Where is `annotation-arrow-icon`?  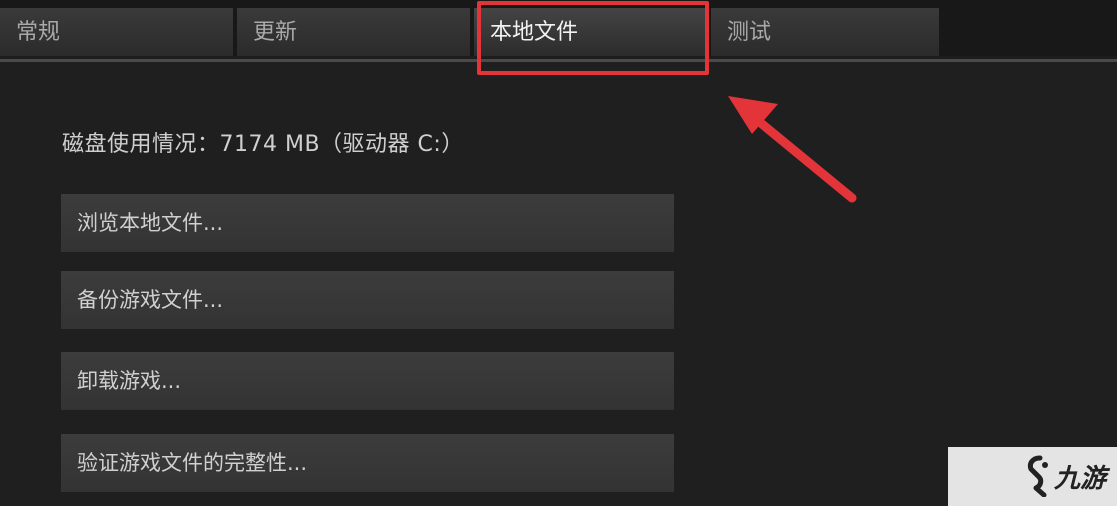
annotation-arrow-icon is located at coordinates (792, 149).